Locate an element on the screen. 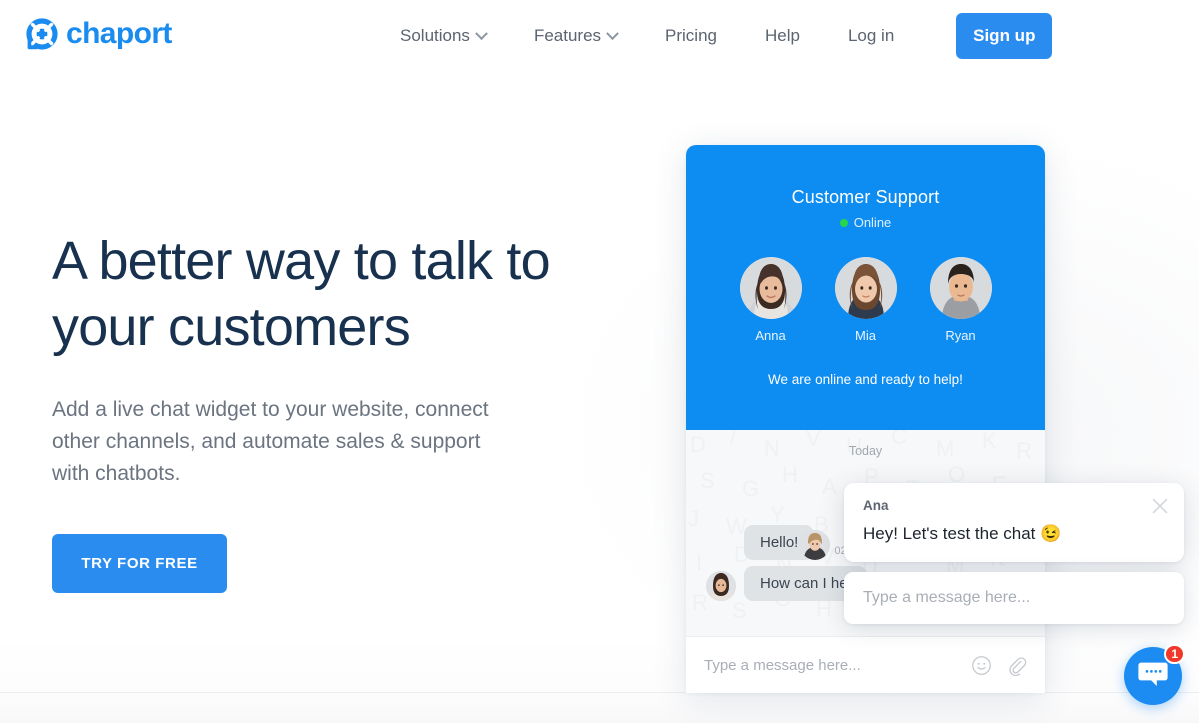 This screenshot has width=1199, height=723. nav-item-features: Features is located at coordinates (576, 36).